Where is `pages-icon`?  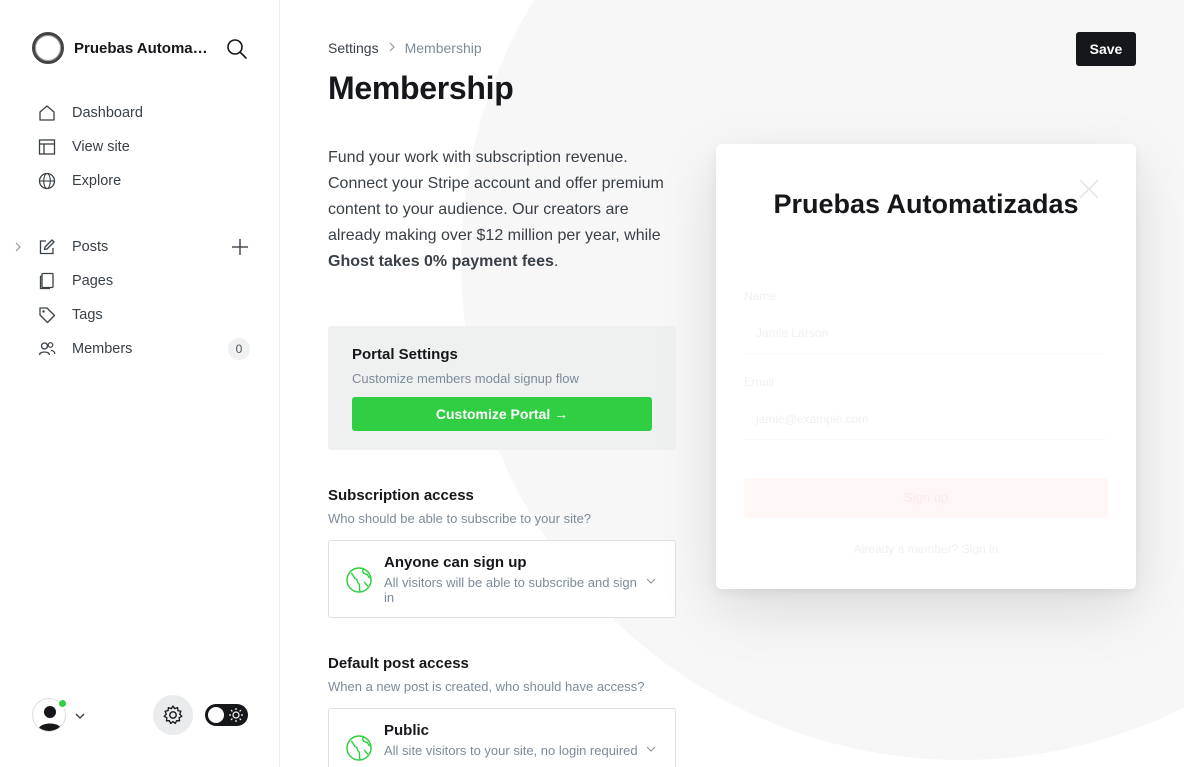 pages-icon is located at coordinates (47, 281).